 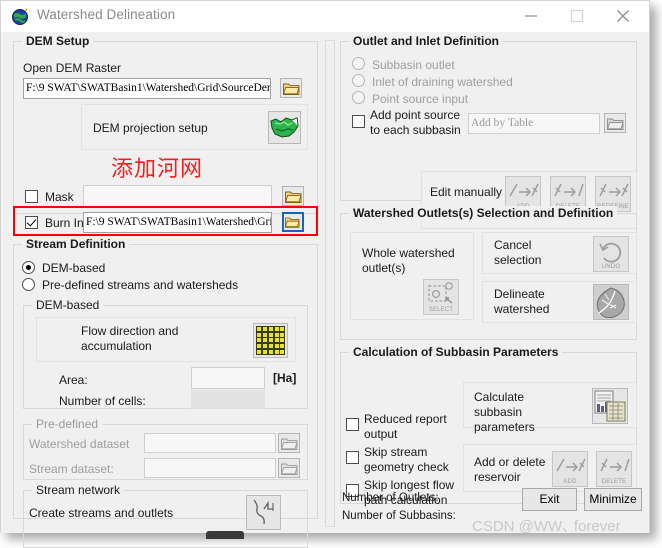 What do you see at coordinates (71, 469) in the screenshot?
I see `stream-dataset-label: Stream dataset:` at bounding box center [71, 469].